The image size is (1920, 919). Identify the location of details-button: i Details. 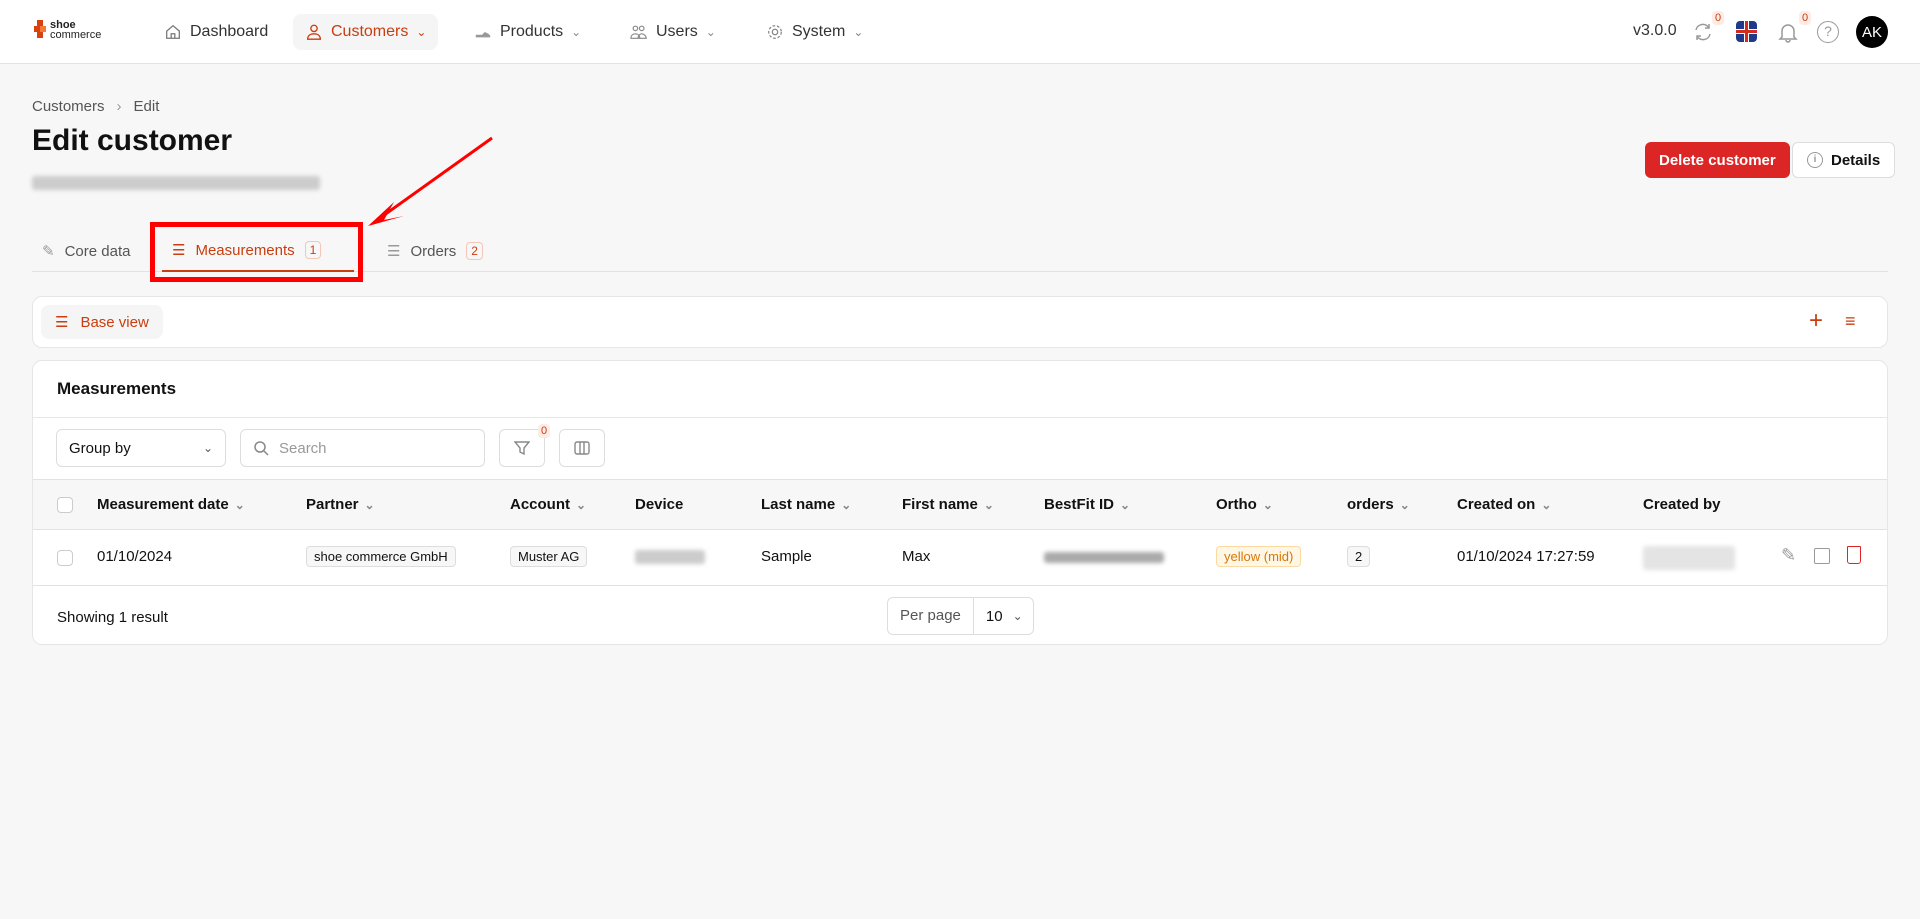
(1844, 160).